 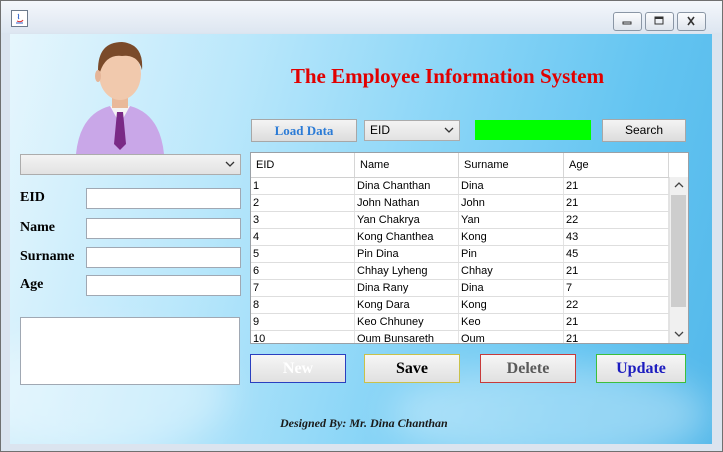 I want to click on column-header-name: Name, so click(x=407, y=165).